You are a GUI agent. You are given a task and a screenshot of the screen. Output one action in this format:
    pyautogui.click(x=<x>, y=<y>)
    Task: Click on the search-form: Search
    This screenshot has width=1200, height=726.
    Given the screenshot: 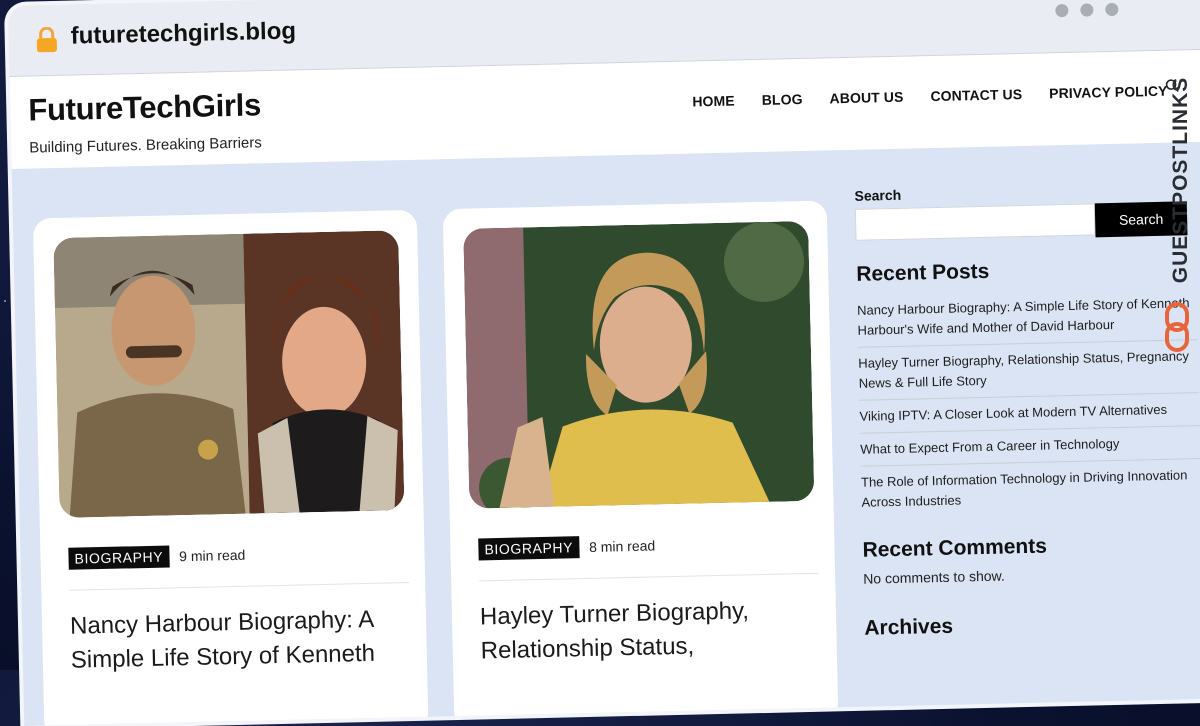 What is the action you would take?
    pyautogui.click(x=1025, y=222)
    